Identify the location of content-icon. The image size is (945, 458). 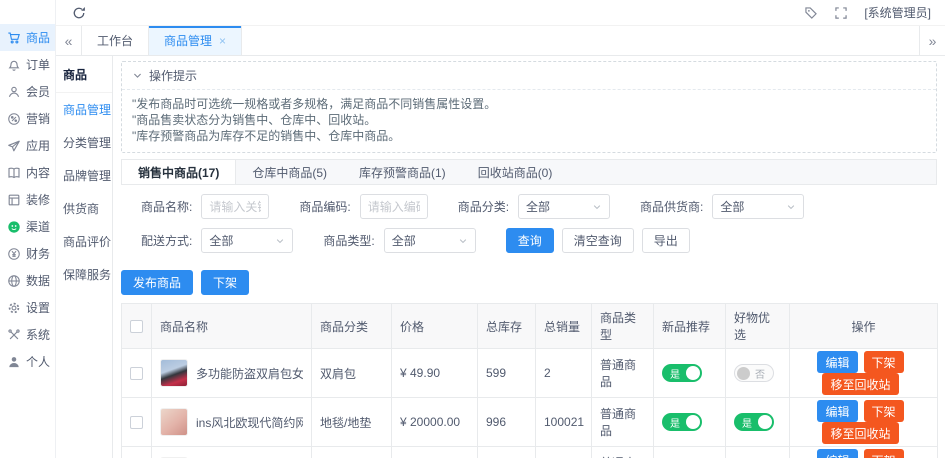
(14, 173).